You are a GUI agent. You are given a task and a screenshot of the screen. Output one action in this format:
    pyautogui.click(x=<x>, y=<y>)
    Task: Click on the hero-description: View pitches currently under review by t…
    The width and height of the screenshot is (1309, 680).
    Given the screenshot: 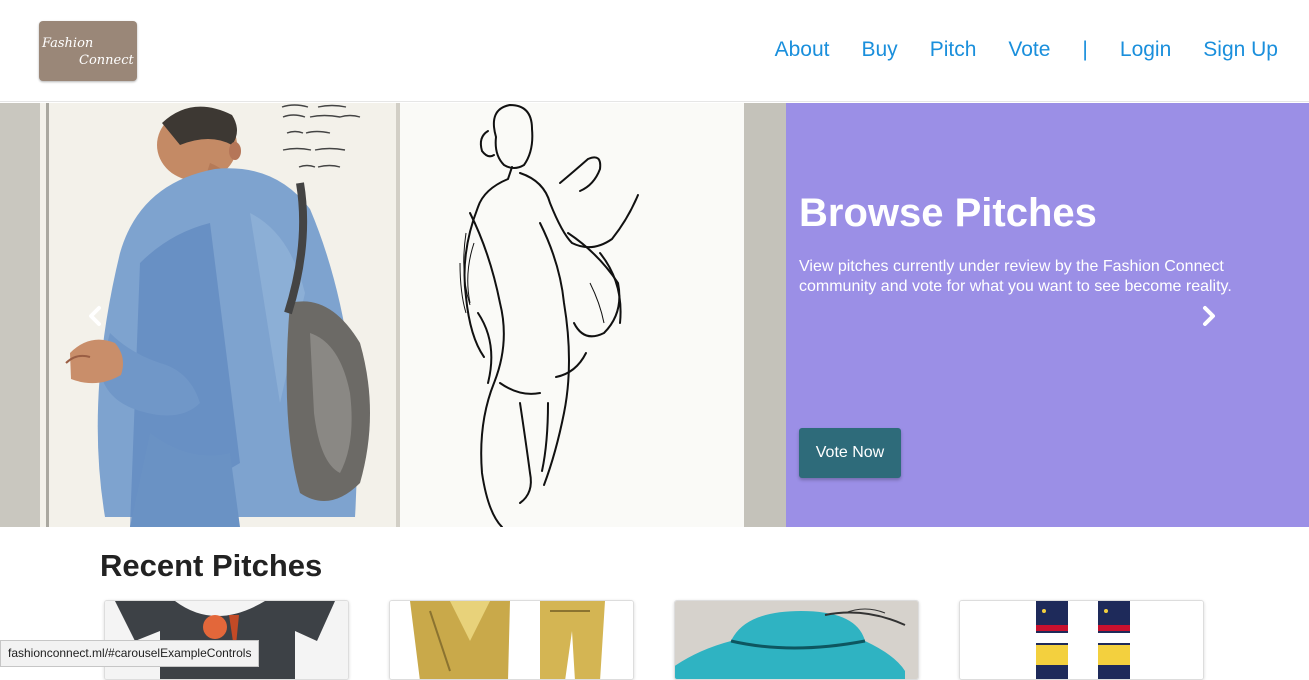 What is the action you would take?
    pyautogui.click(x=1015, y=276)
    